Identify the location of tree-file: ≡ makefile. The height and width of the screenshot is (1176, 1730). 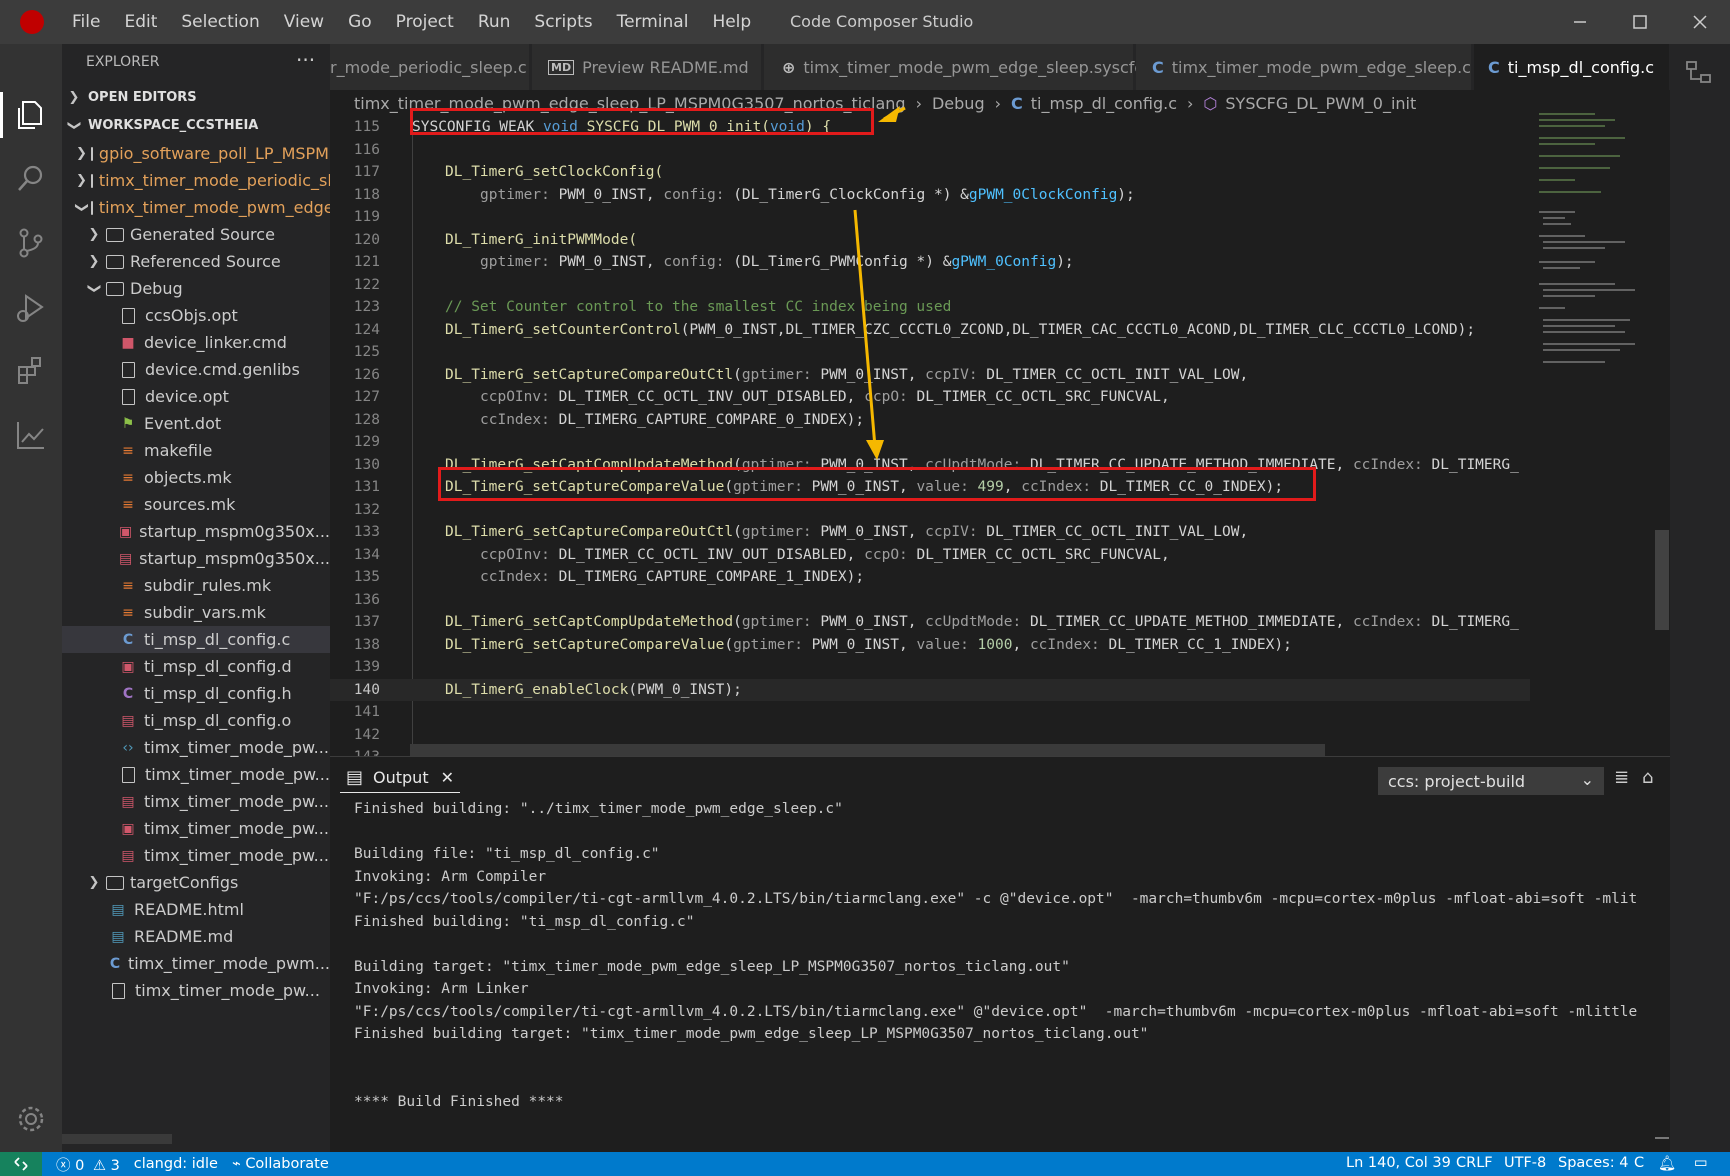
(196, 450).